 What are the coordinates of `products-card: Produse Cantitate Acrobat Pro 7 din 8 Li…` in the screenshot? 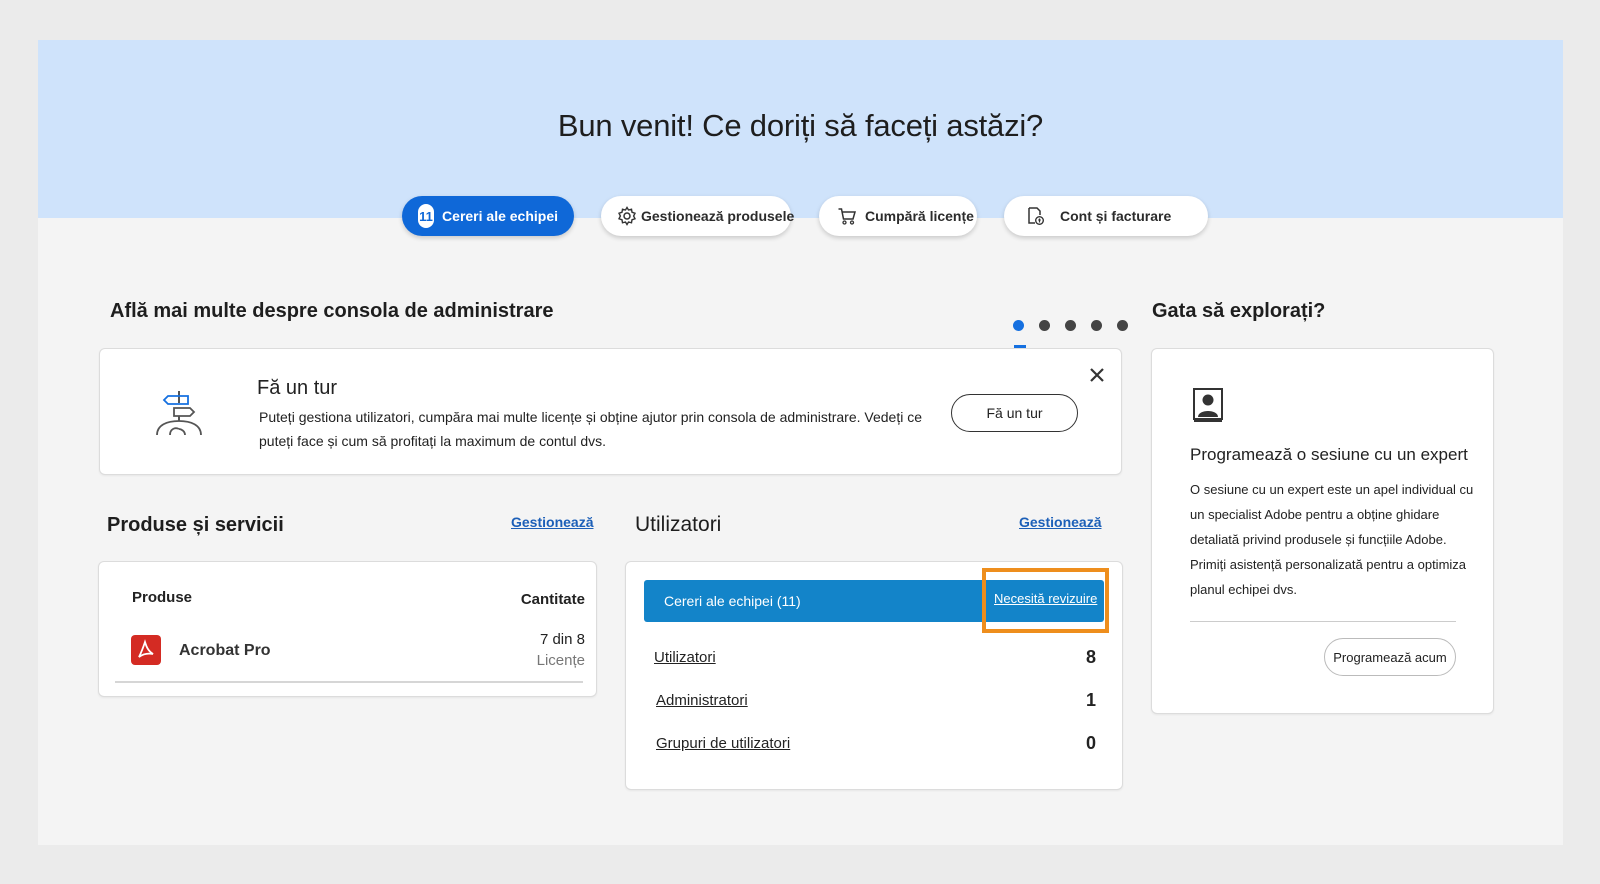 It's located at (347, 629).